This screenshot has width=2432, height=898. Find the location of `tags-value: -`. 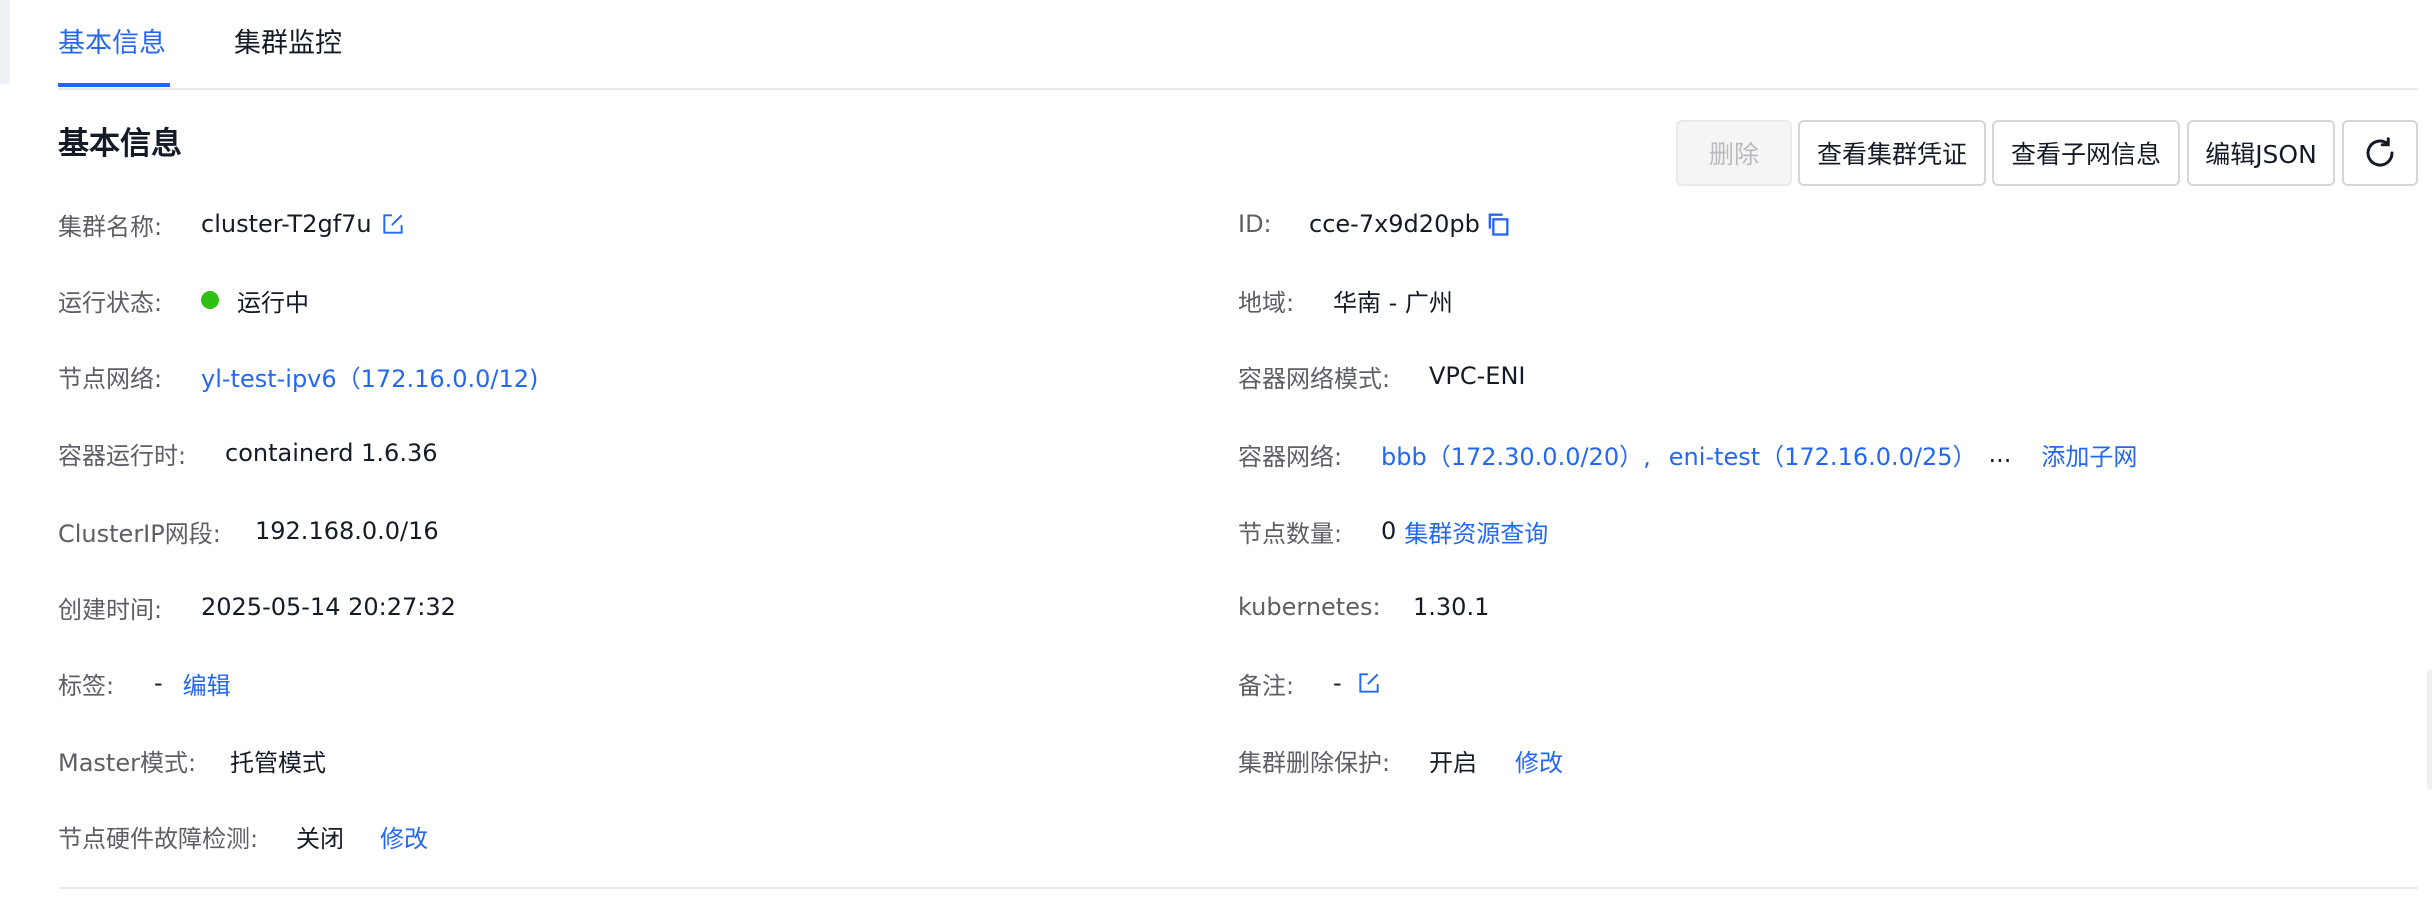

tags-value: - is located at coordinates (158, 683).